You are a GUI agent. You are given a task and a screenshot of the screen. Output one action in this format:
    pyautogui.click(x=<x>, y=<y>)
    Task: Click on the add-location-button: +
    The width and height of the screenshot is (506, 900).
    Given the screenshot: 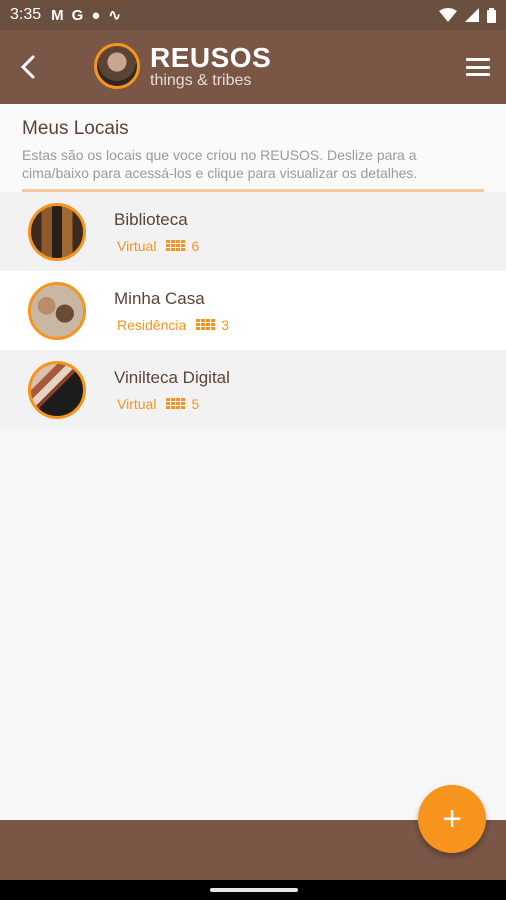 What is the action you would take?
    pyautogui.click(x=452, y=819)
    